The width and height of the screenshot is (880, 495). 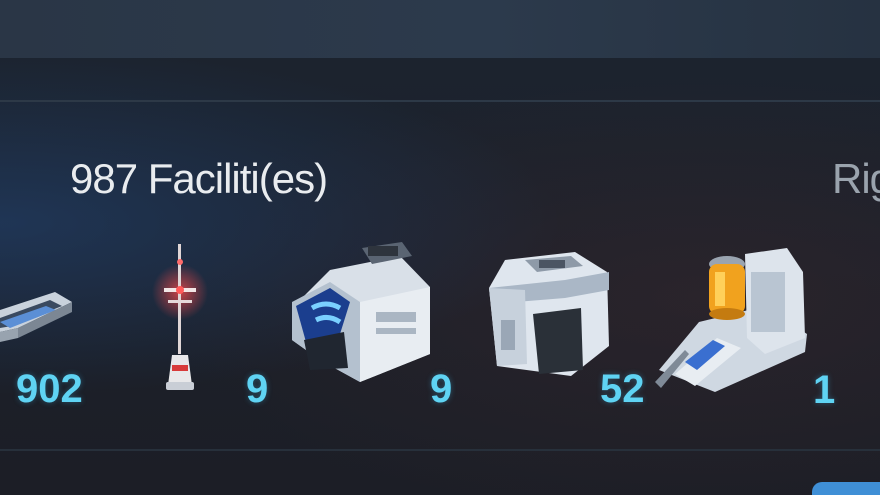 What do you see at coordinates (199, 178) in the screenshot?
I see `facilities-title: 987 Faciliti(es)` at bounding box center [199, 178].